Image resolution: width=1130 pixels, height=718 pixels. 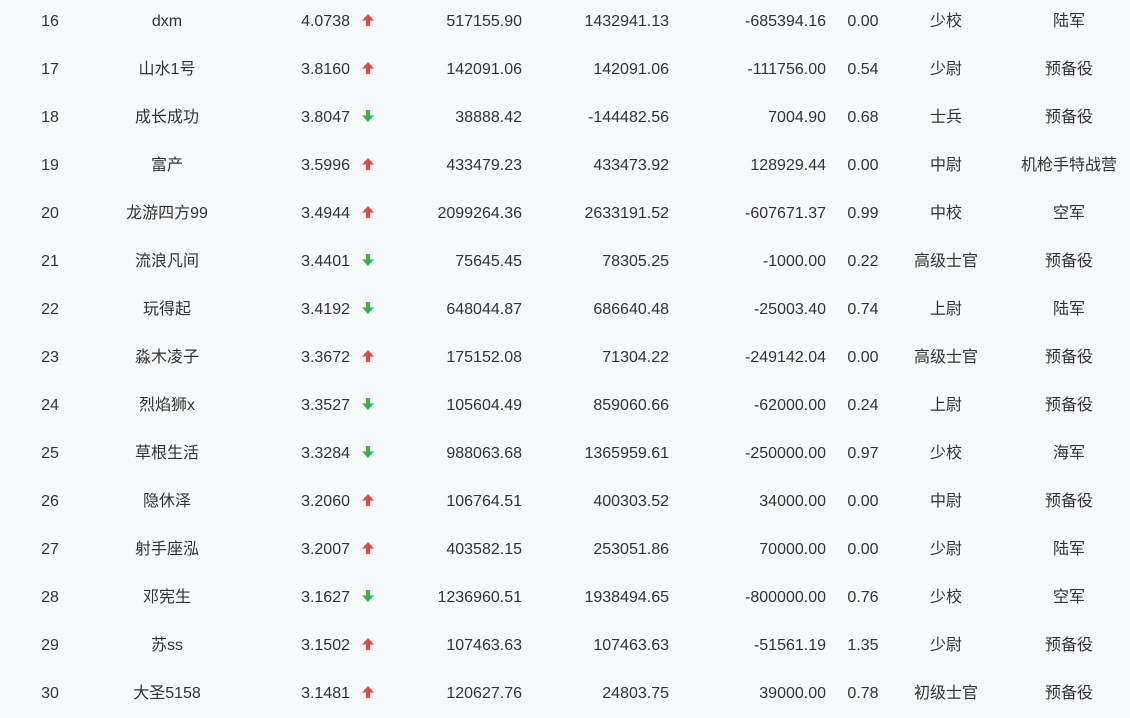 I want to click on score-cell: 3.3672, so click(x=325, y=357).